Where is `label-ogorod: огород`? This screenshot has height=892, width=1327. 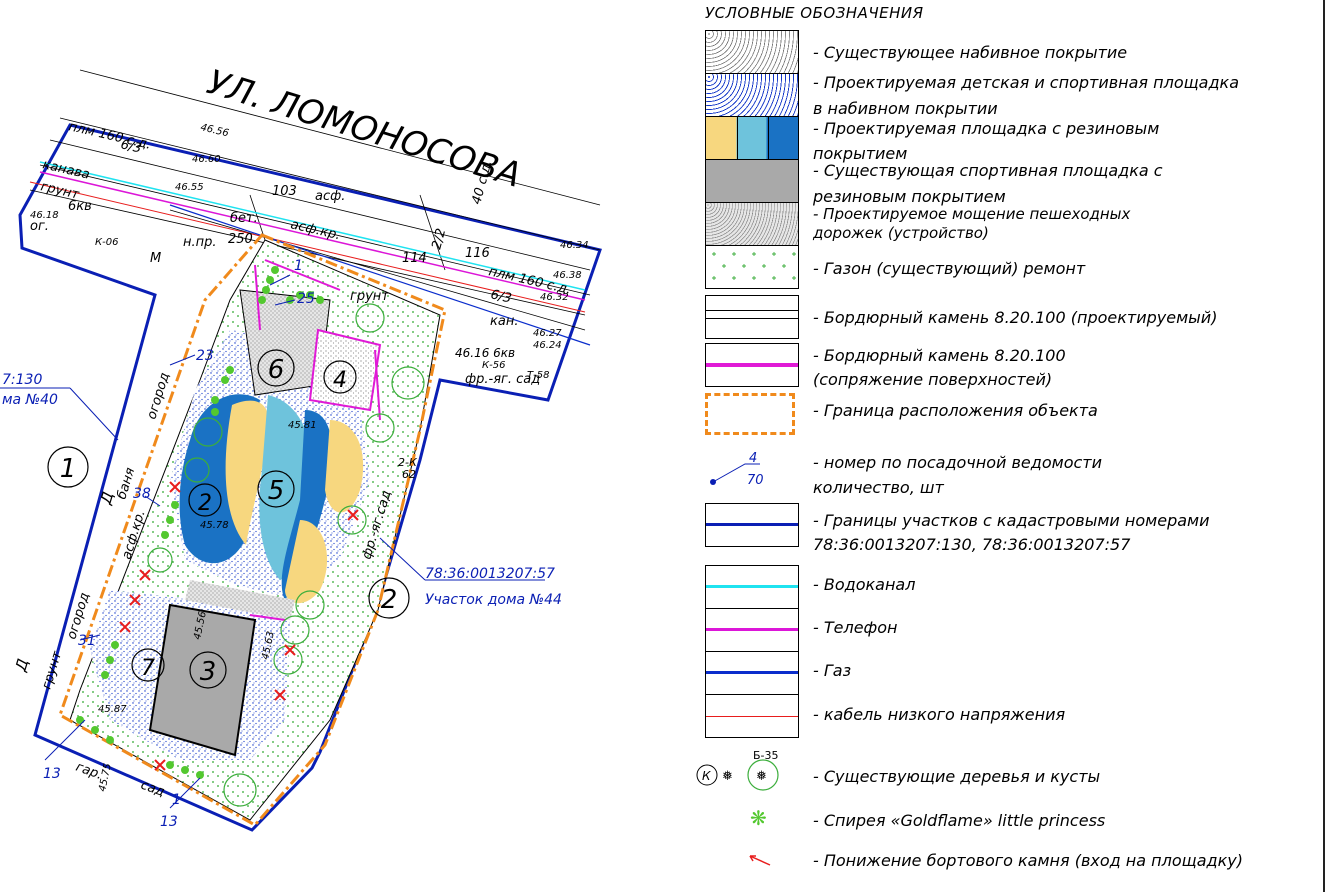 label-ogorod: огород is located at coordinates (158, 396).